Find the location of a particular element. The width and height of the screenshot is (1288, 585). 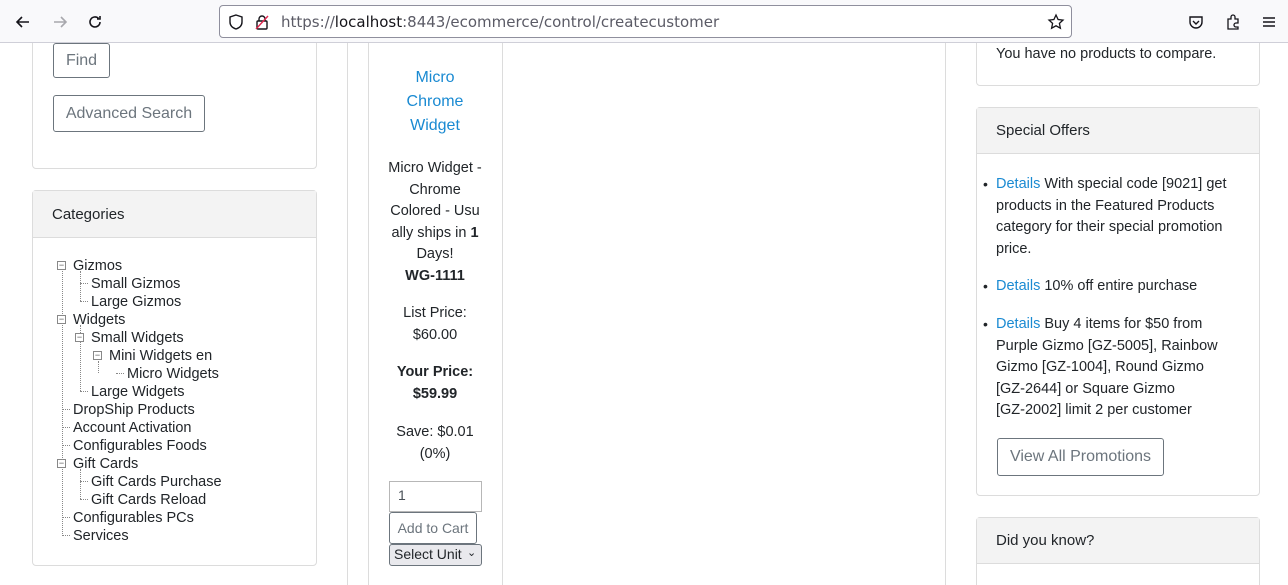

category-gift-cards-purchase: Gift Cards Purchase is located at coordinates (156, 482).